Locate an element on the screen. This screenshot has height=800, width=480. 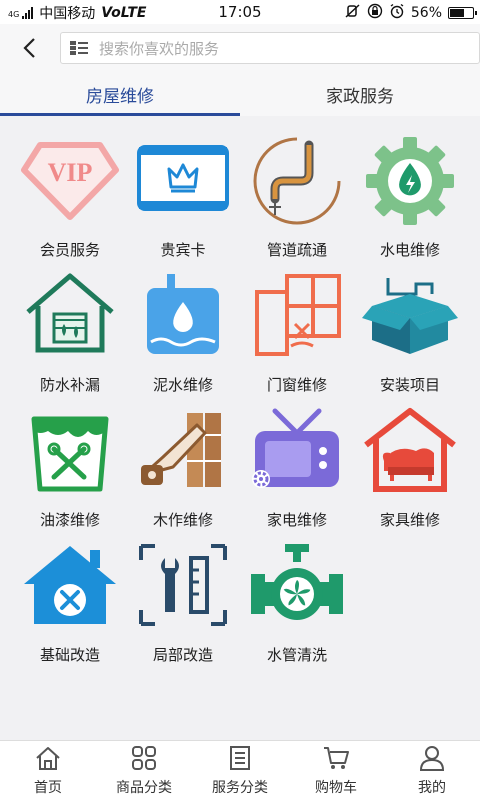
service-item-masonry: 泥水维修 is located at coordinates (183, 332).